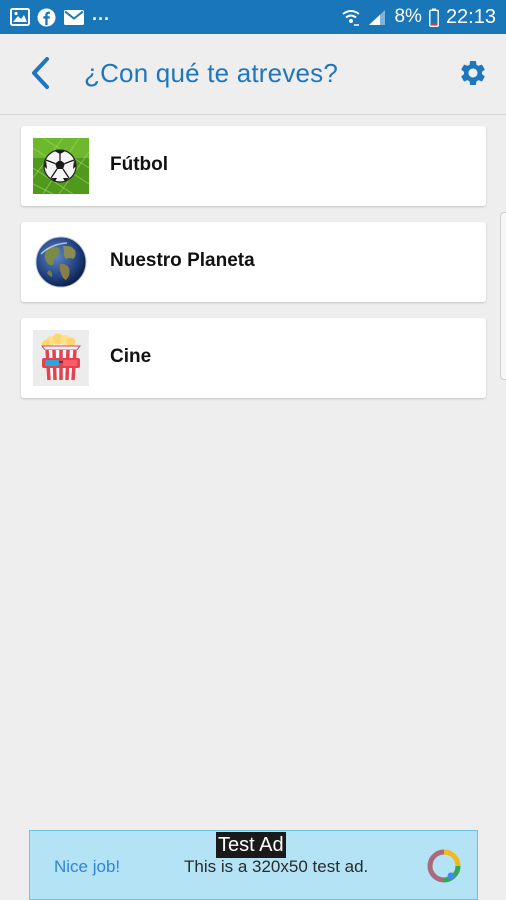  Describe the element at coordinates (503, 296) in the screenshot. I see `edge-panel-handle` at that location.